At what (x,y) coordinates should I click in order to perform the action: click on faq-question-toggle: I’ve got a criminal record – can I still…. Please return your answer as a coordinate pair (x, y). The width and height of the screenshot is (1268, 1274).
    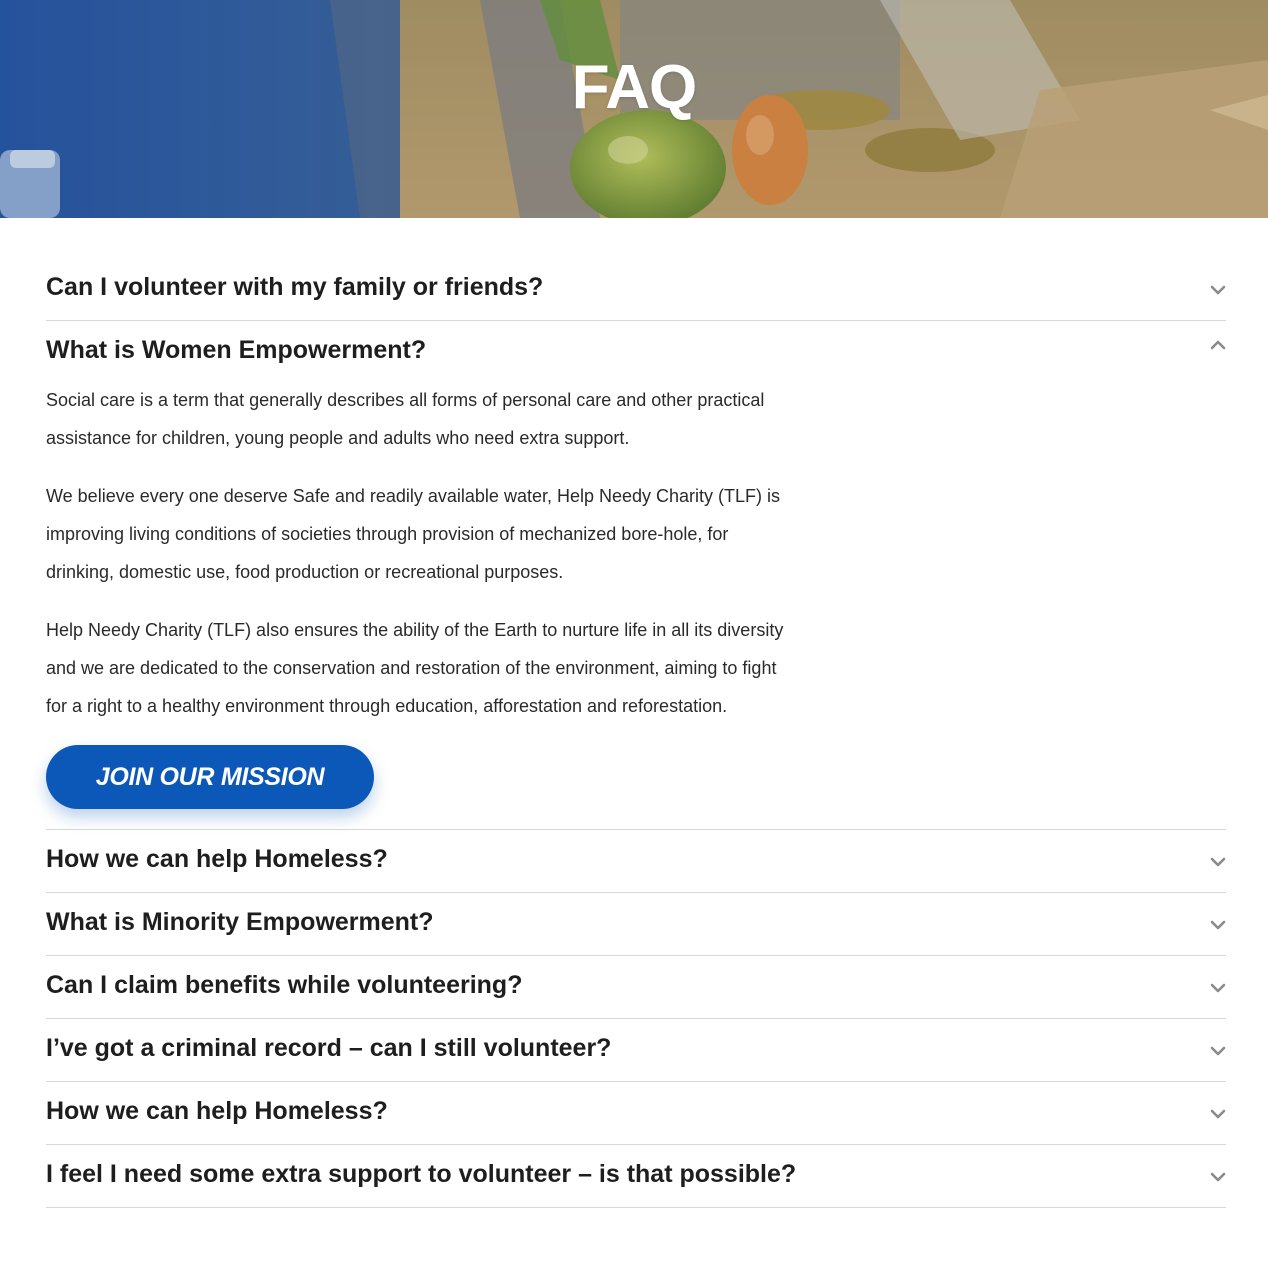
    Looking at the image, I should click on (636, 1050).